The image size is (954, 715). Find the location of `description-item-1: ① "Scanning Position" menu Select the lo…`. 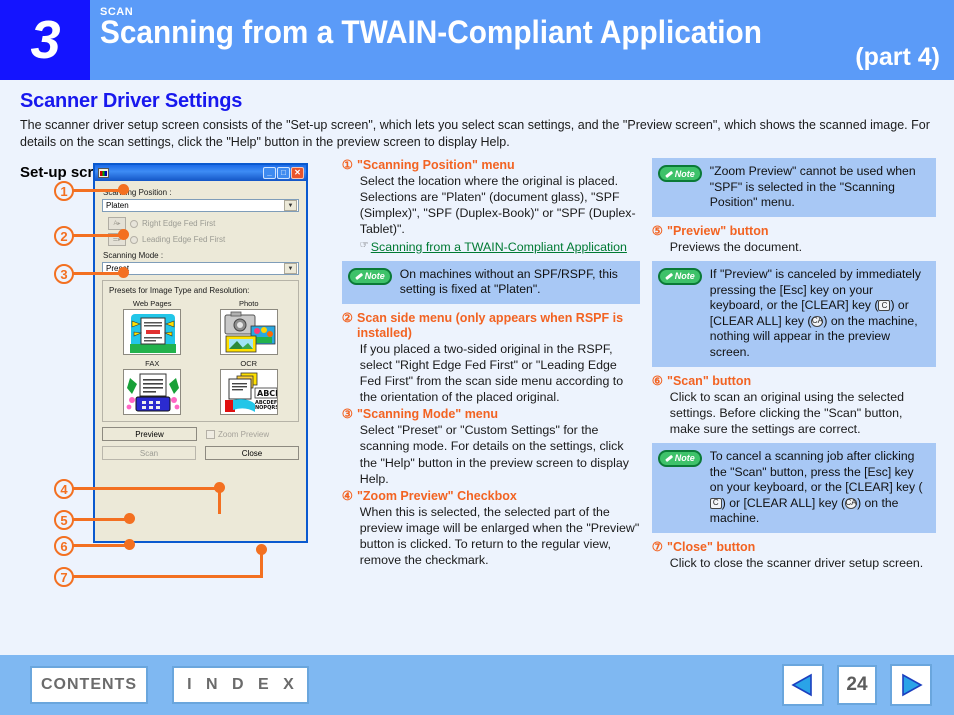

description-item-1: ① "Scanning Position" menu Select the lo… is located at coordinates (491, 206).